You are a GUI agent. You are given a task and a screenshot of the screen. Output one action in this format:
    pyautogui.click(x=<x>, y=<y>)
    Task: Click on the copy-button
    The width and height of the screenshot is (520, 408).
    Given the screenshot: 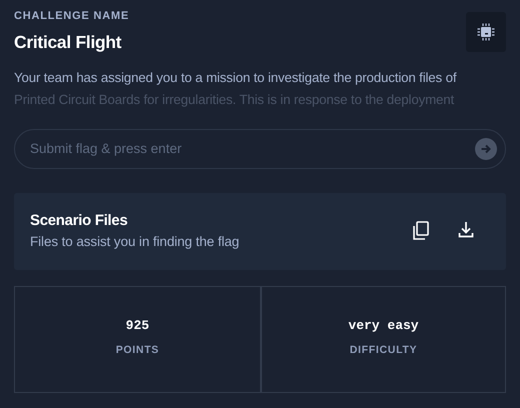 What is the action you would take?
    pyautogui.click(x=421, y=231)
    